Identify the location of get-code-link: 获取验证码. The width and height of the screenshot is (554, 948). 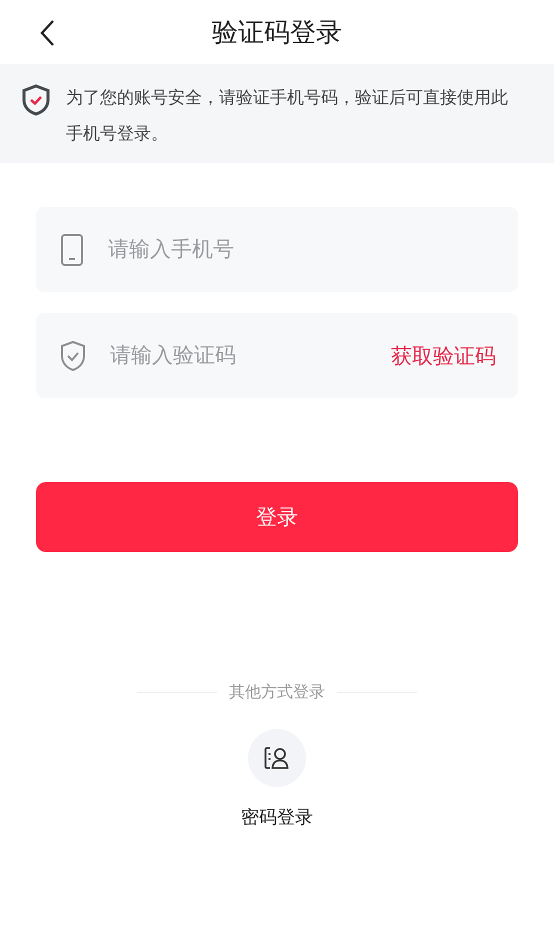
(443, 356).